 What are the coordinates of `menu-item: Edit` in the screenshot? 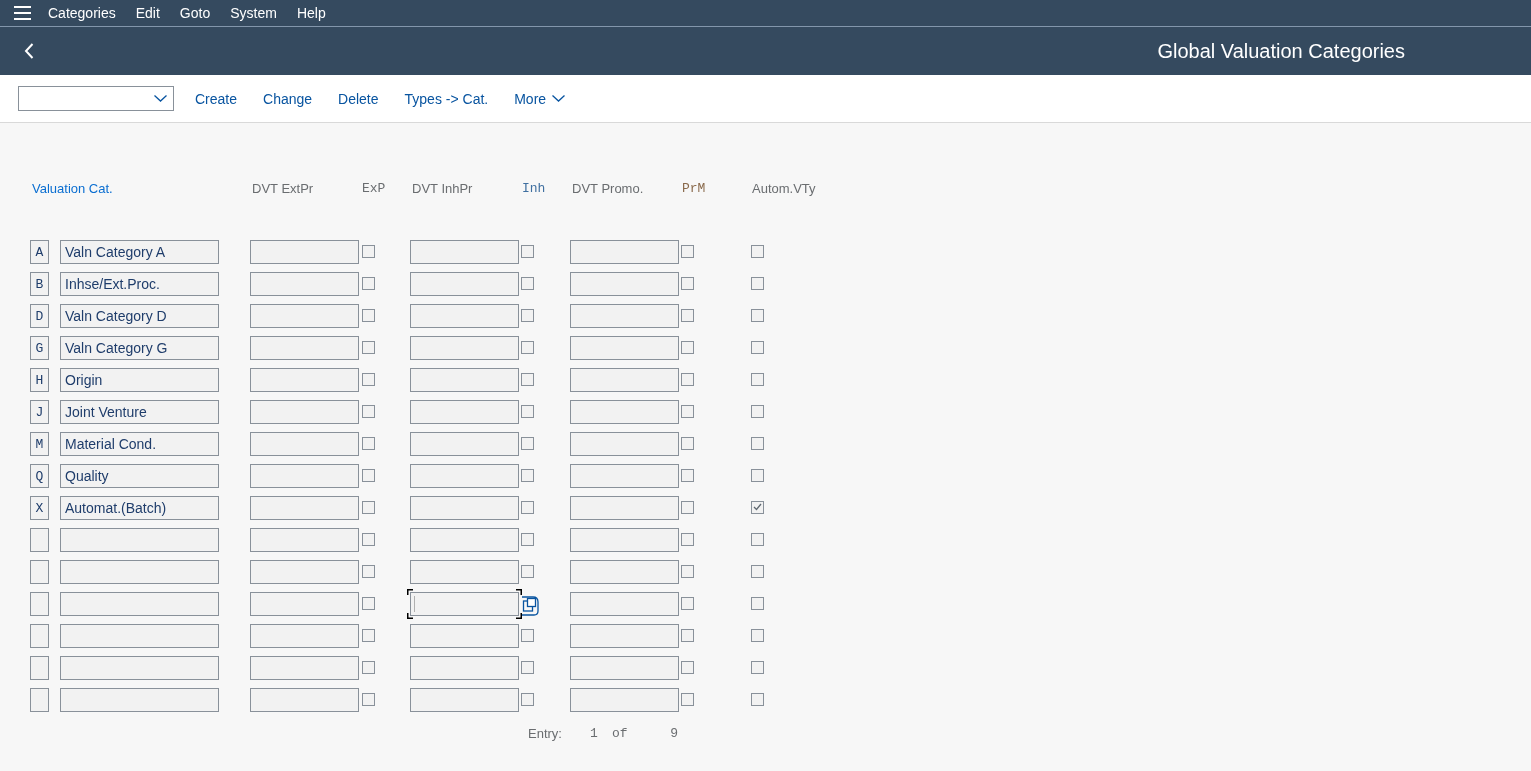 It's located at (147, 13).